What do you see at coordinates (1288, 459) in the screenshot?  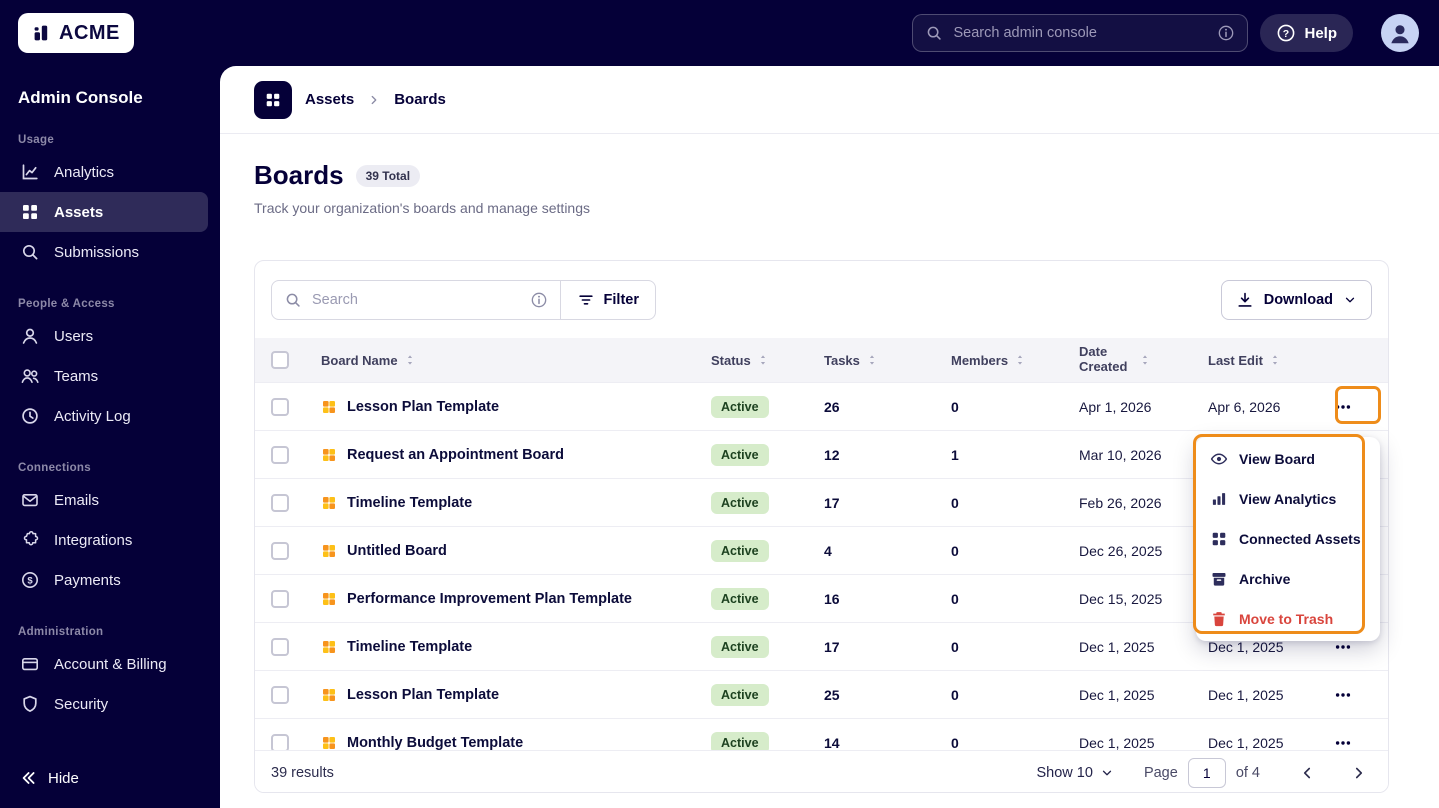 I see `menu-item-view-board: View Board` at bounding box center [1288, 459].